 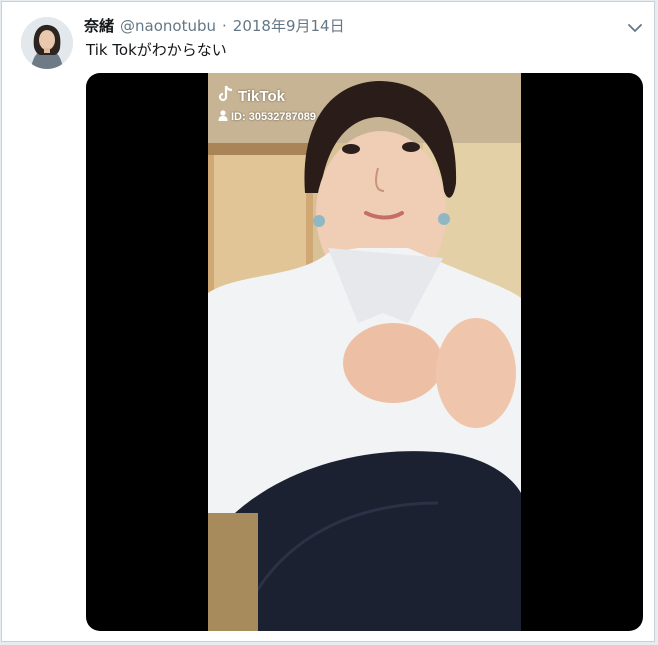 I want to click on avatar, so click(x=47, y=43).